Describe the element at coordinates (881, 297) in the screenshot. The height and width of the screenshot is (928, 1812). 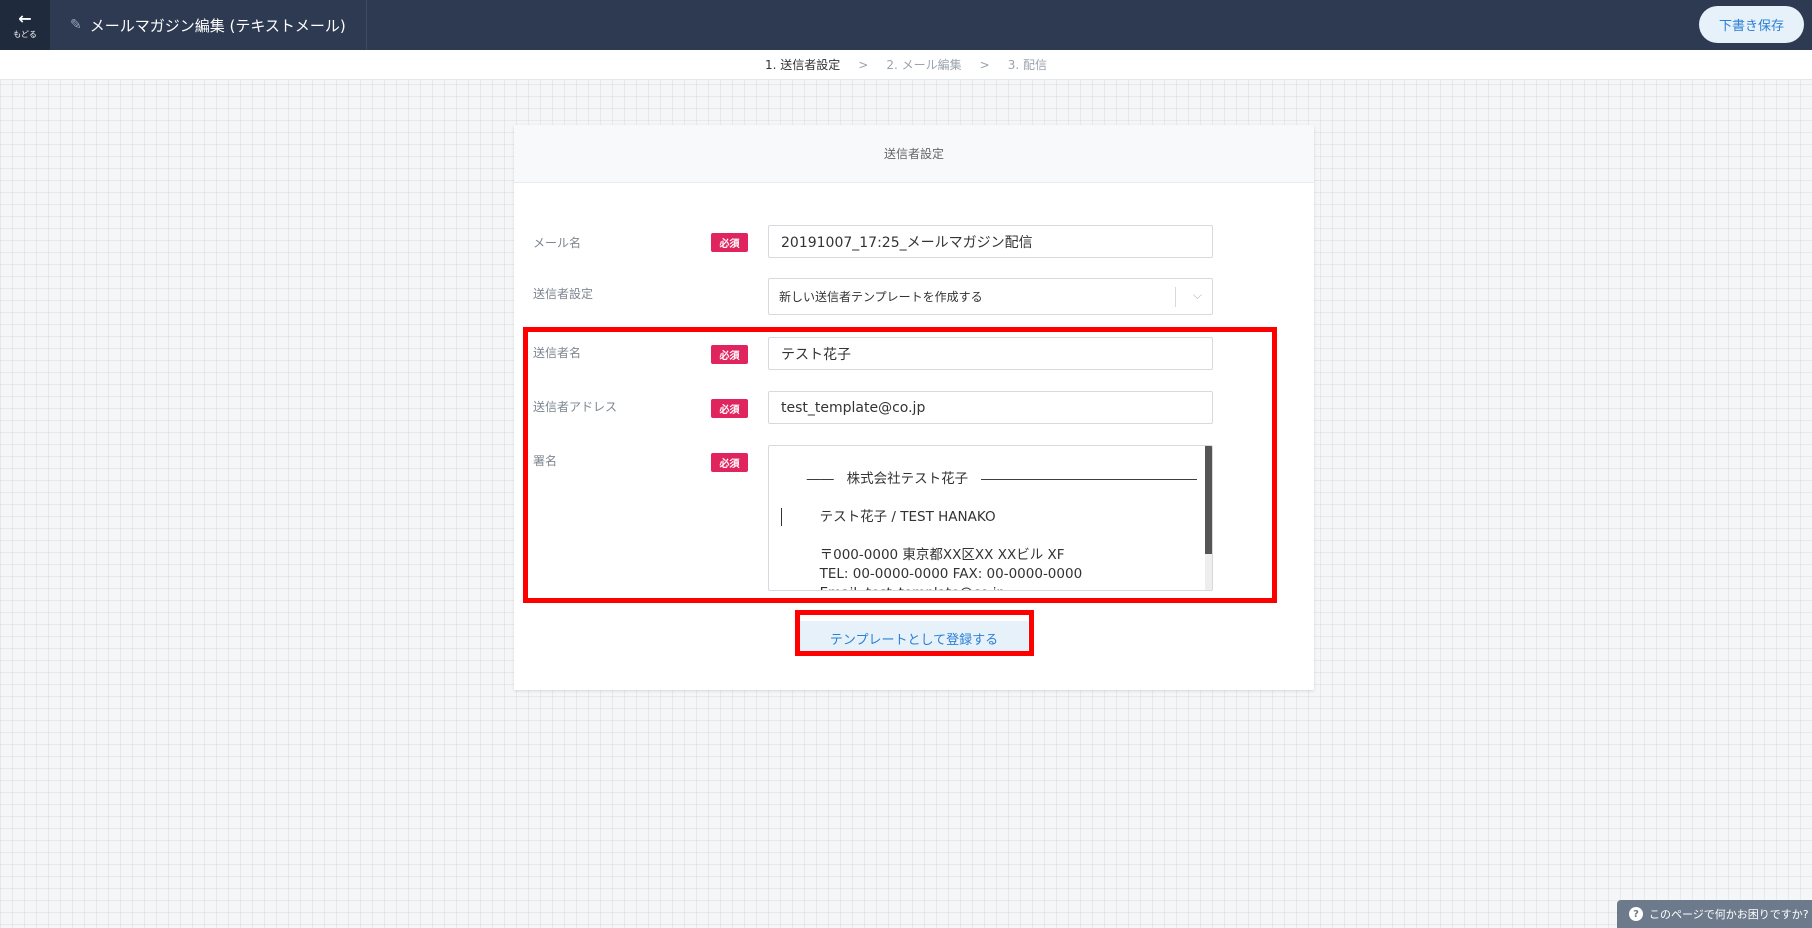
I see `sender-template-selected: 新しい送信者テンプレートを作成する` at that location.